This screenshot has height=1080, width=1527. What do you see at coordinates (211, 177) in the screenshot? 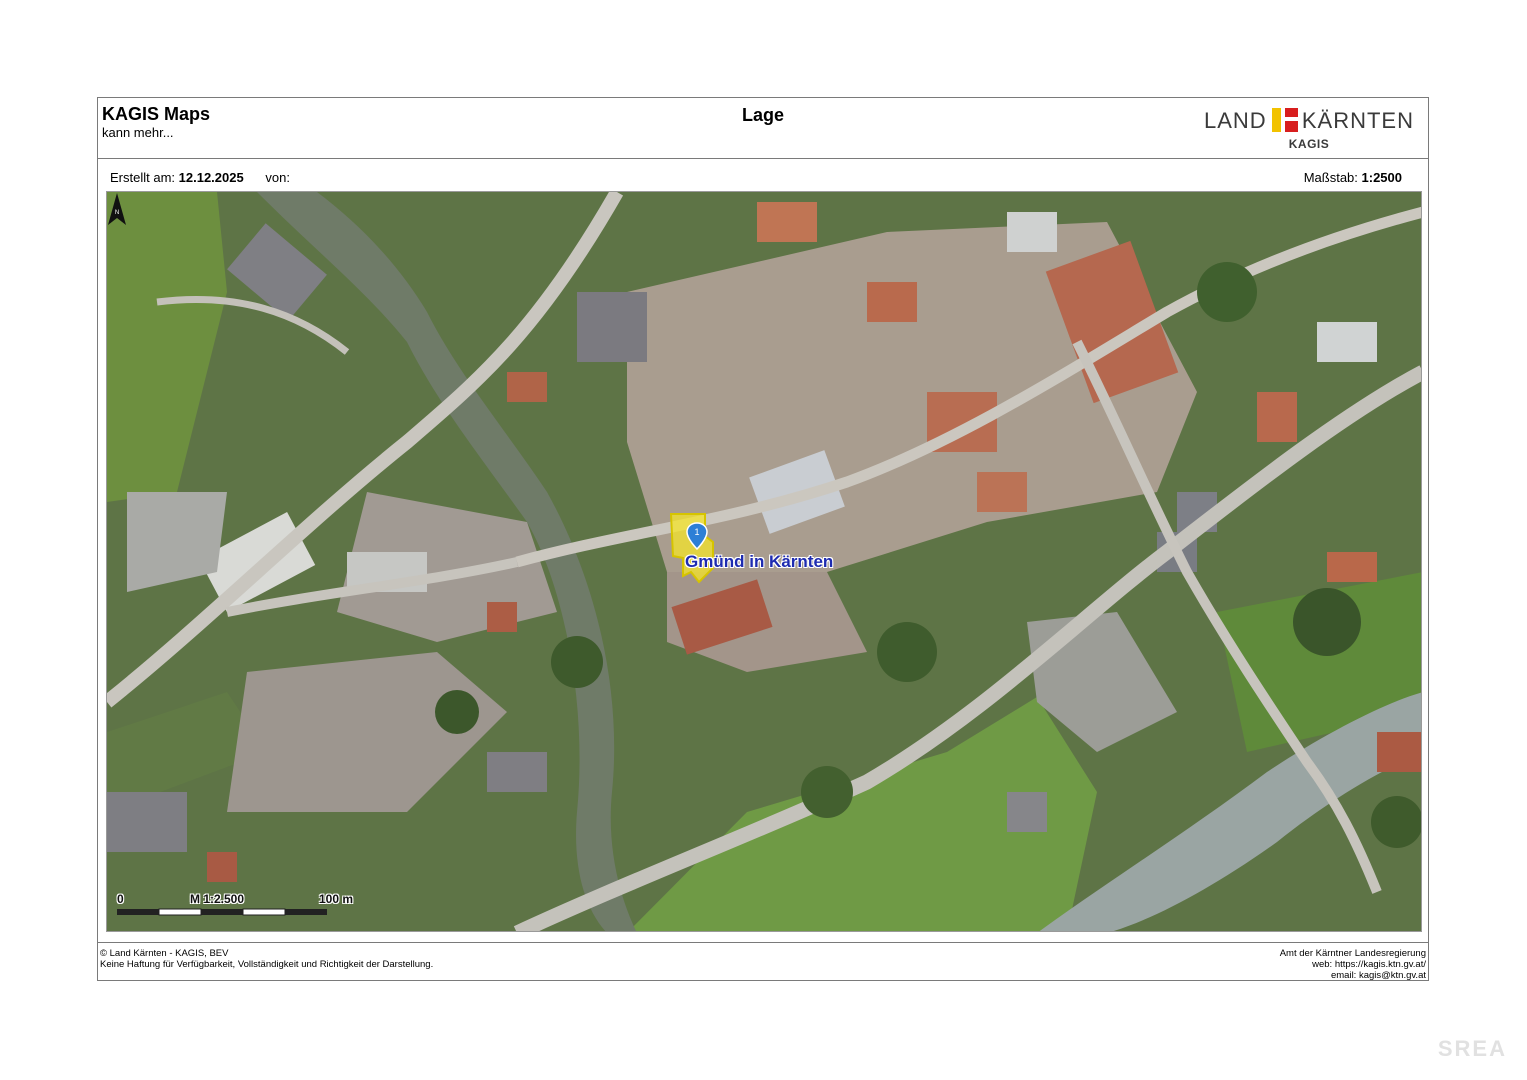
I see `created-date: 12.12.2025` at bounding box center [211, 177].